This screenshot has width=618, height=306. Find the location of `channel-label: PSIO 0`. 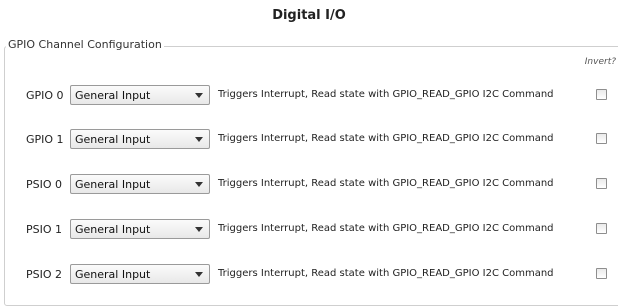

channel-label: PSIO 0 is located at coordinates (44, 184).